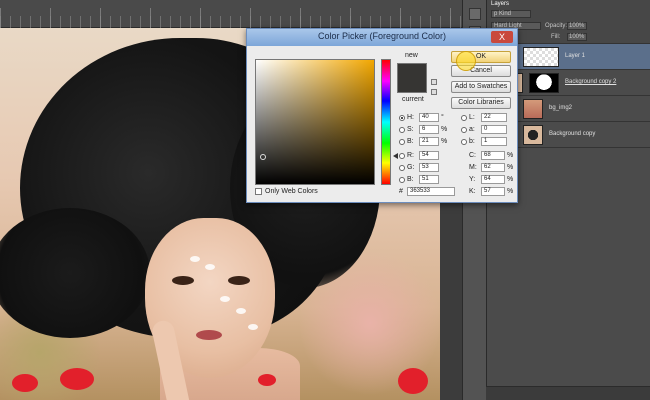 Image resolution: width=650 pixels, height=400 pixels. I want to click on hex-input: 363533, so click(431, 191).